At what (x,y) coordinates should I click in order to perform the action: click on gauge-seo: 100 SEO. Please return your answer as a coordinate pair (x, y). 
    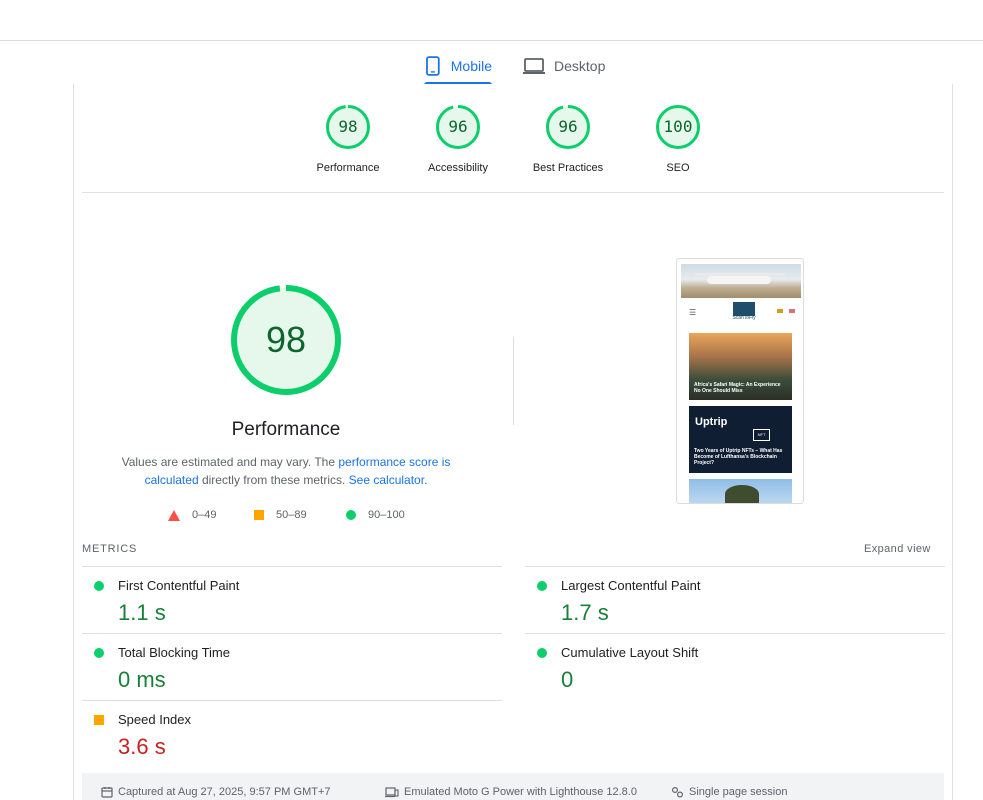
    Looking at the image, I should click on (678, 139).